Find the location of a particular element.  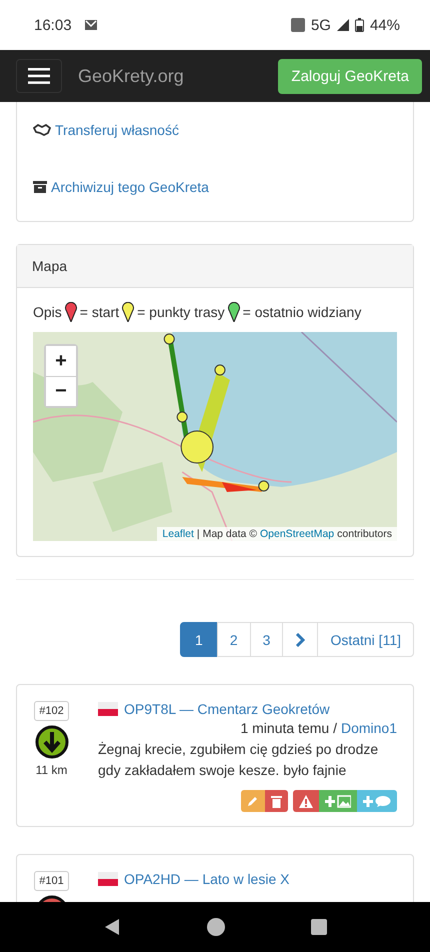

log-comment: Żegnaj krecie, zgubiłem cię gdzieś po drodze gdy zakładałem swoje kesze. było fajnie is located at coordinates (239, 760).